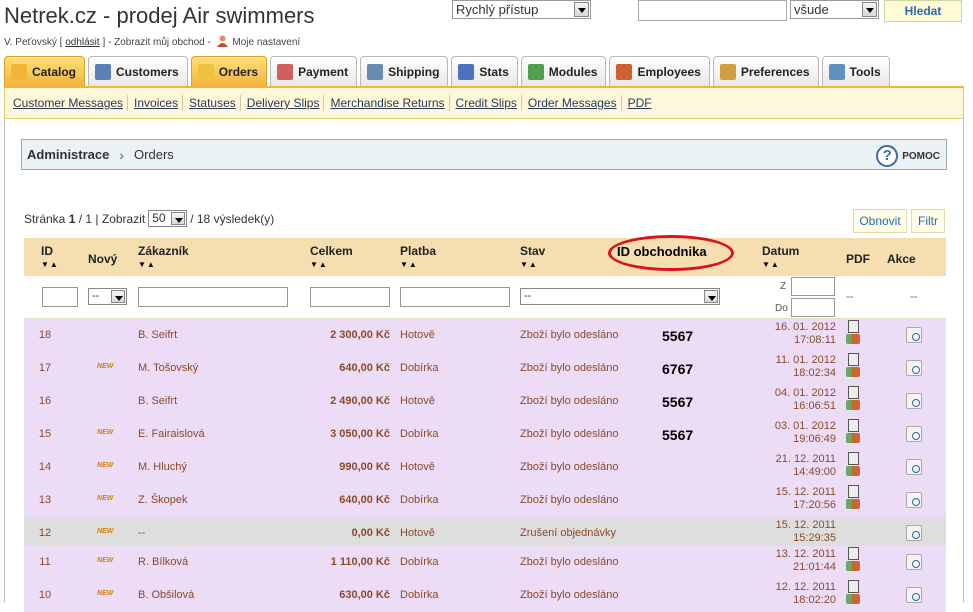  I want to click on tab-shipping: Shipping, so click(404, 71).